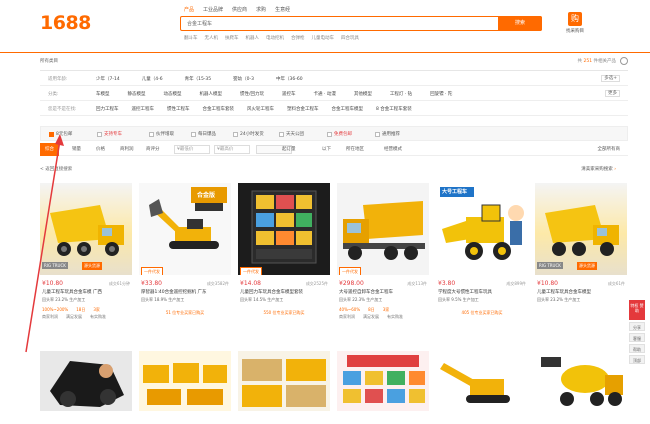 This screenshot has height=424, width=650. I want to click on filter-option: 其他模型, so click(363, 94).